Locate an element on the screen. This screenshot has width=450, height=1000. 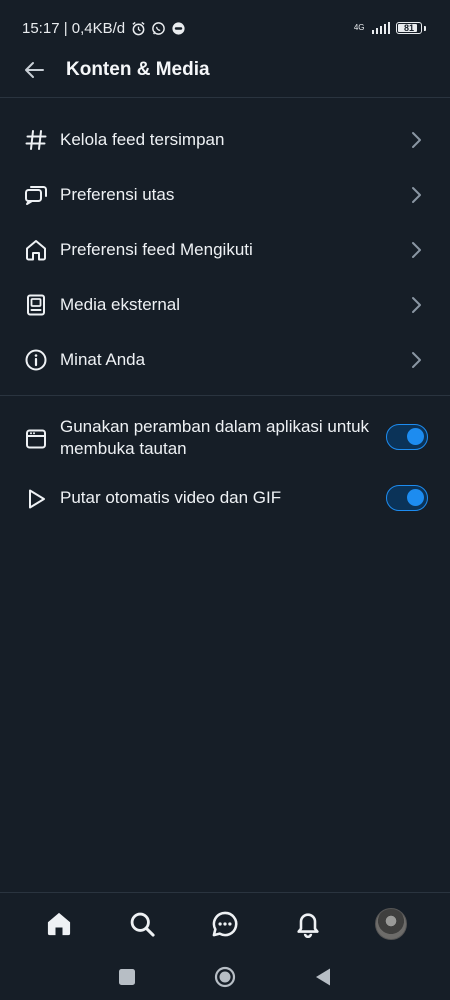
nav-search-button is located at coordinates (142, 924).